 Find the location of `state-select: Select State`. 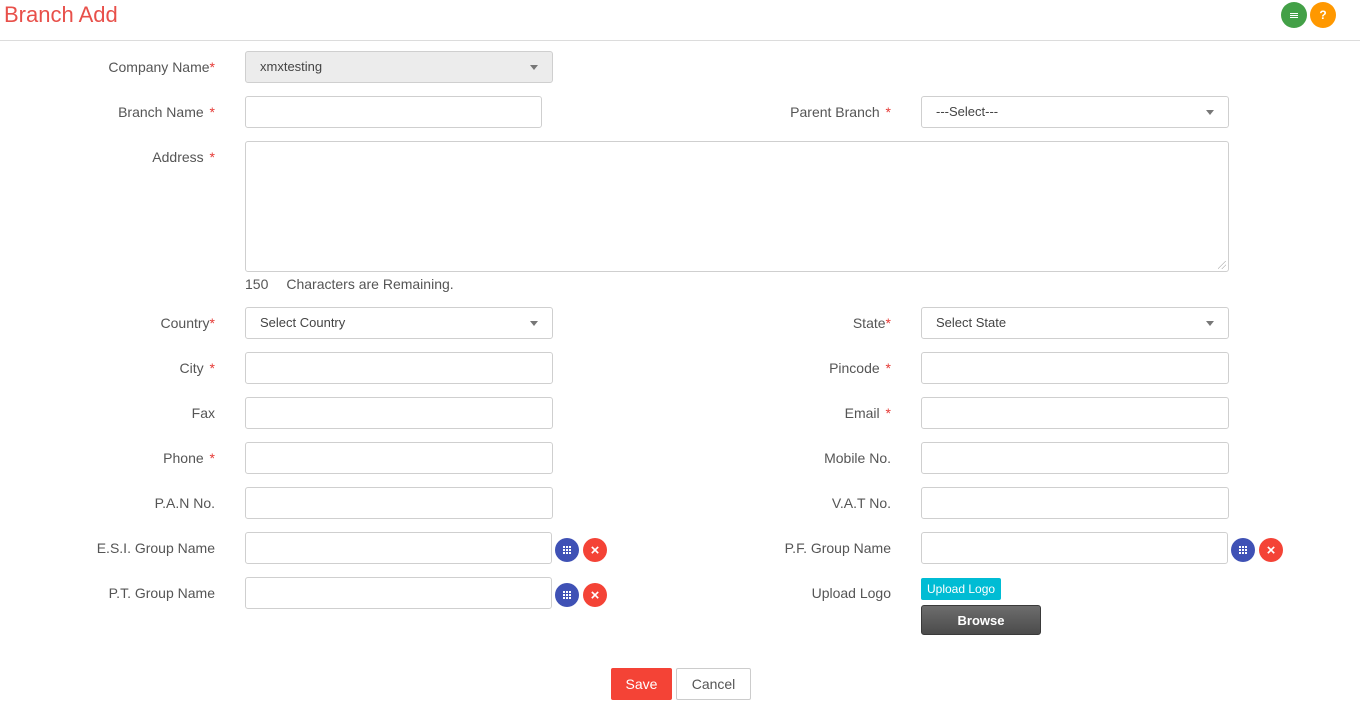

state-select: Select State is located at coordinates (1075, 323).